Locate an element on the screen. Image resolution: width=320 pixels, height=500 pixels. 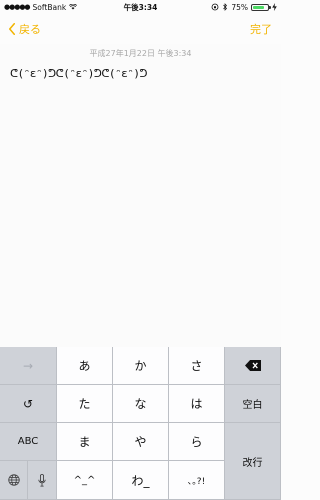
back-label: 戻る is located at coordinates (30, 29).